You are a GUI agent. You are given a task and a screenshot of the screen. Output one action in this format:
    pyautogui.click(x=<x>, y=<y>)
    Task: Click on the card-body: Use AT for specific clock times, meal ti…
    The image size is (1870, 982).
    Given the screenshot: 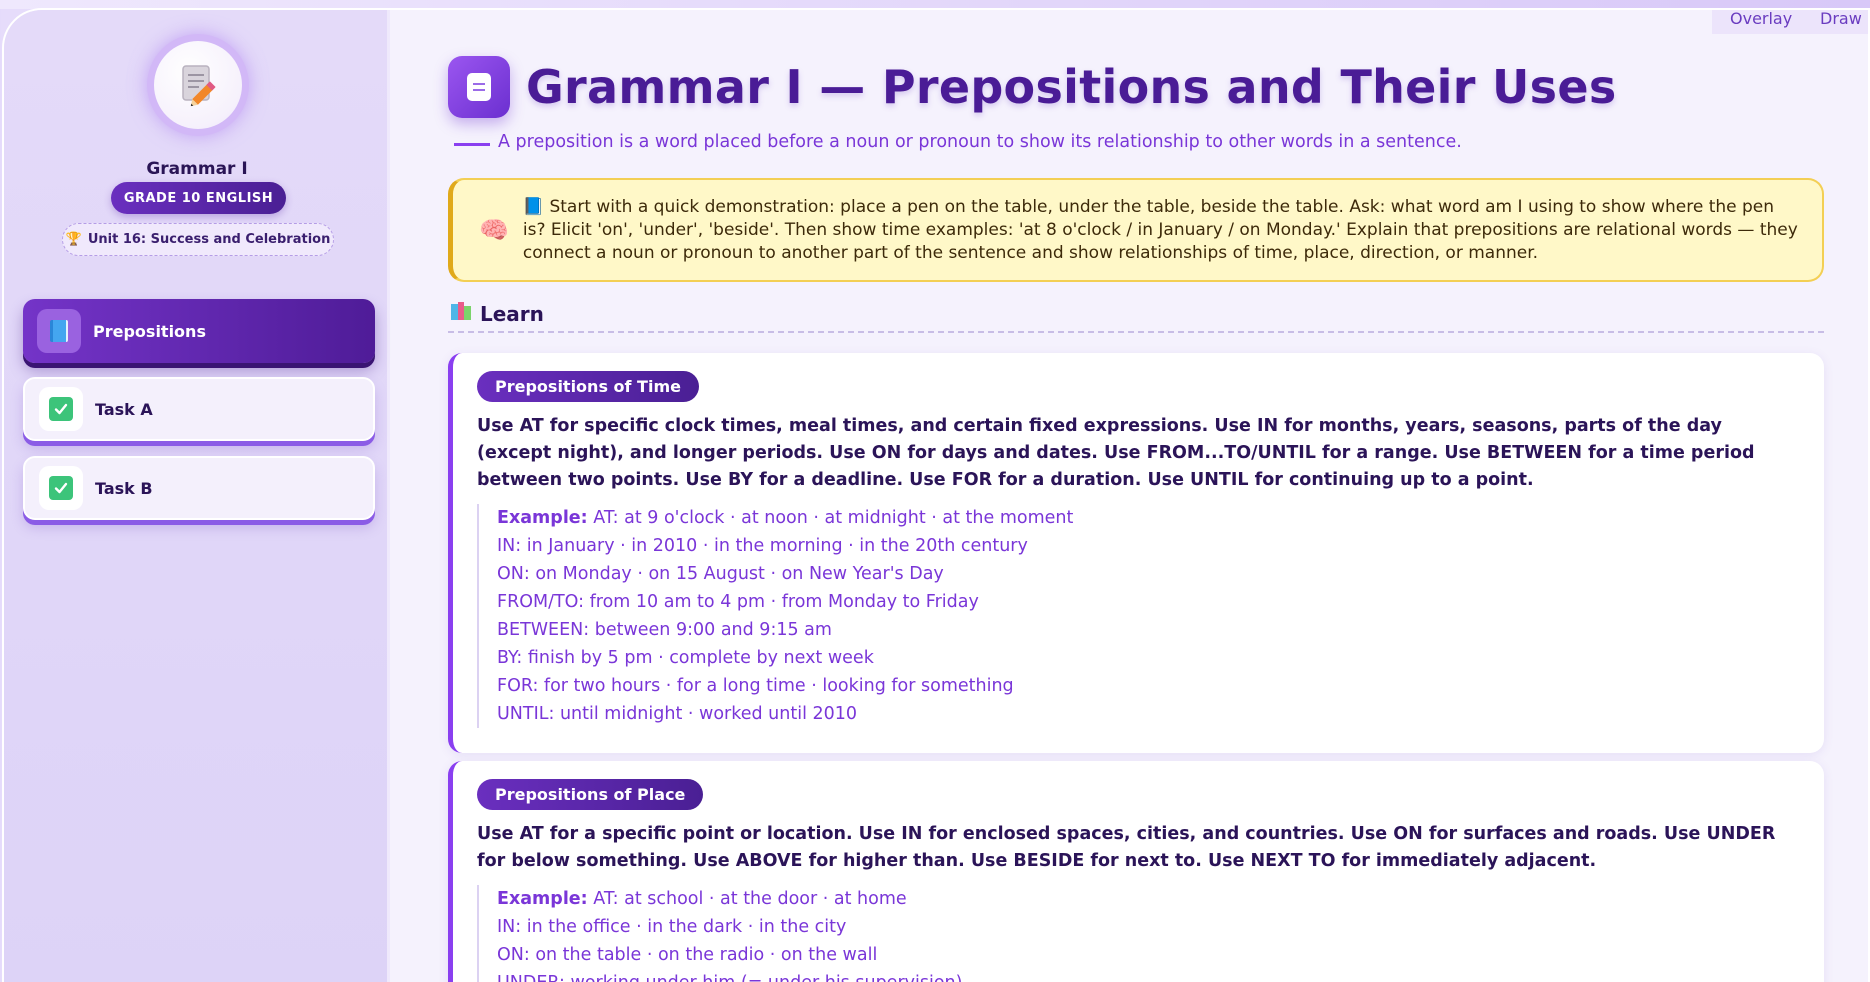 What is the action you would take?
    pyautogui.click(x=1116, y=453)
    